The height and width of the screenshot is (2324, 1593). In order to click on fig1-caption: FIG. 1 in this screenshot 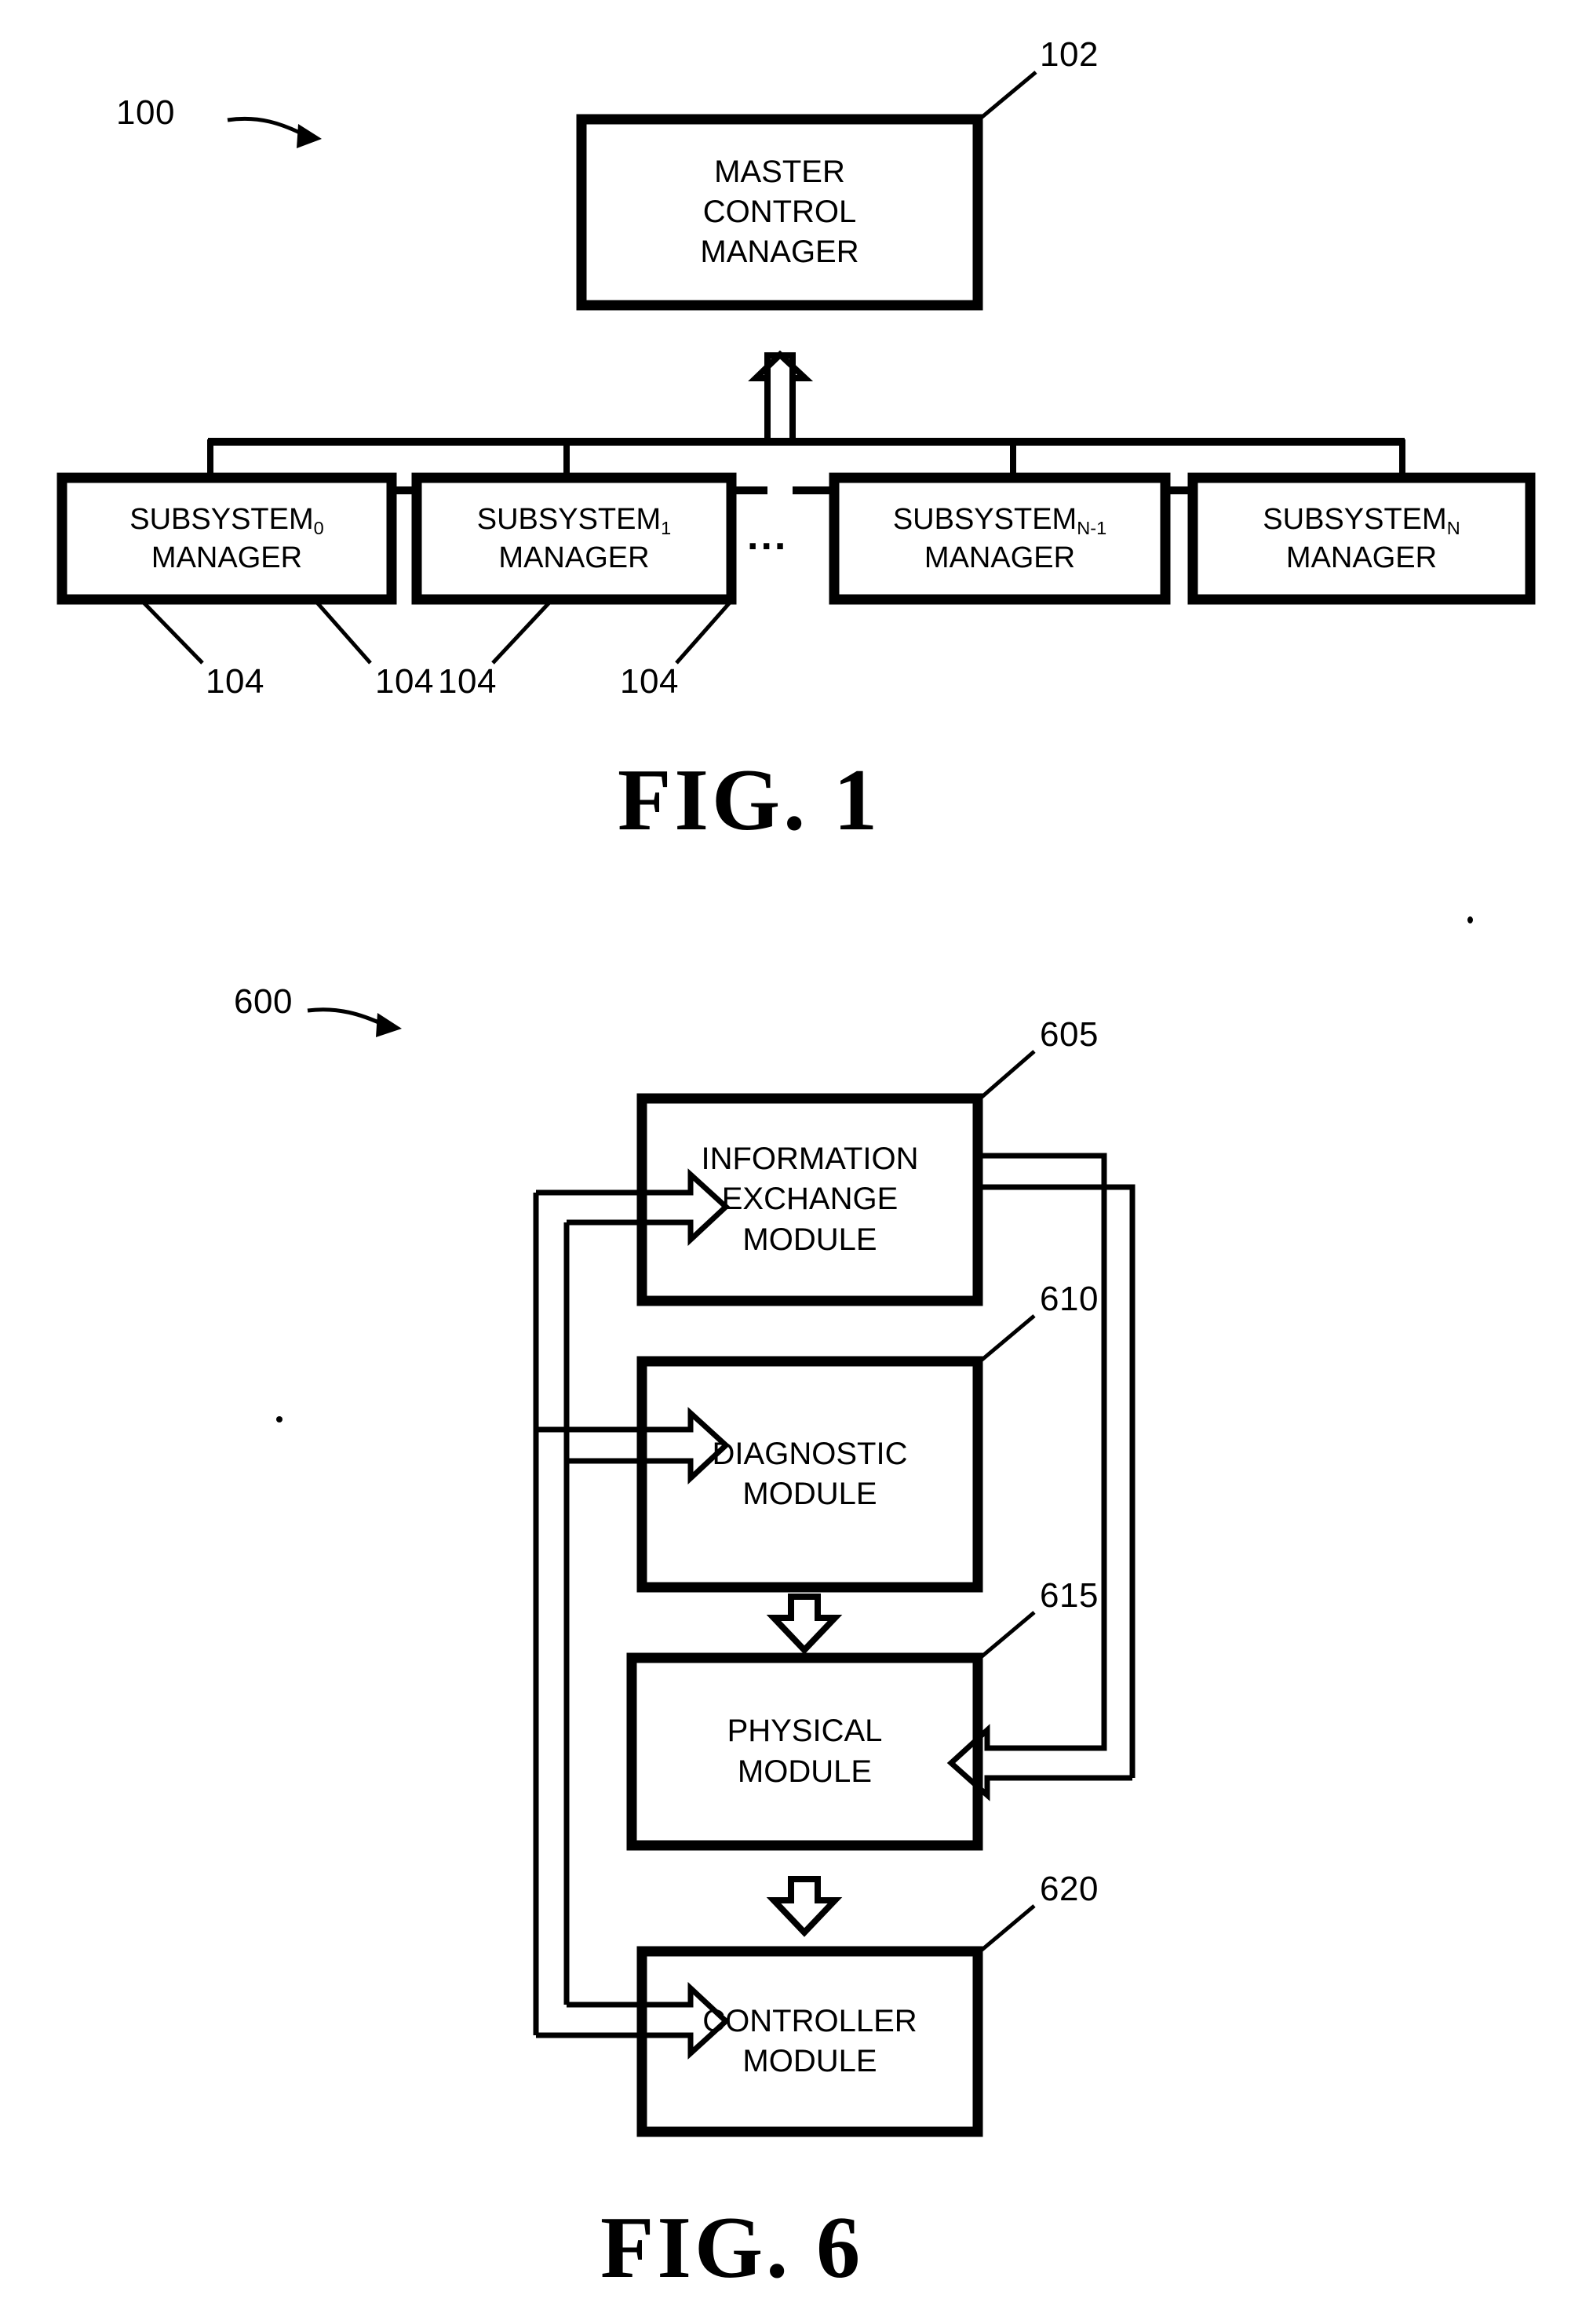, I will do `click(749, 801)`.